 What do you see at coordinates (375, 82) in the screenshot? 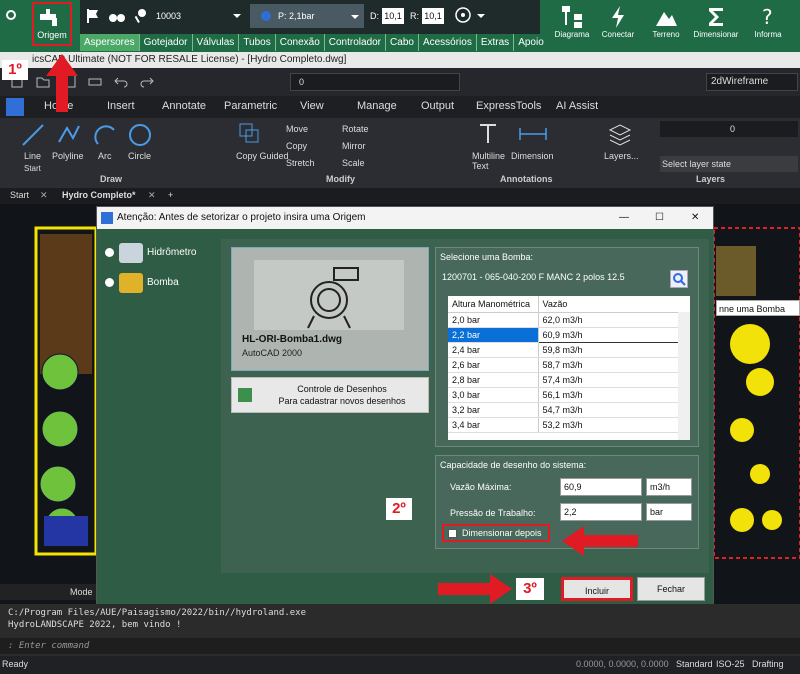
I see `layer-select: 0` at bounding box center [375, 82].